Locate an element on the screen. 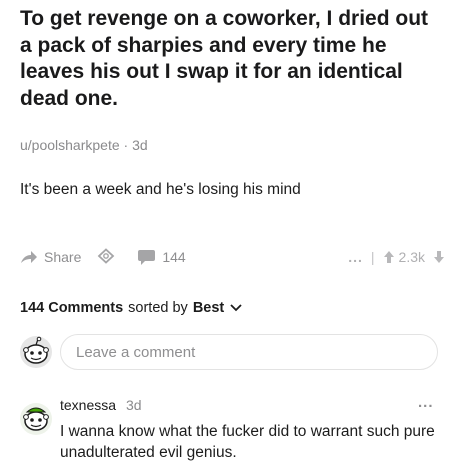  comments-button: 144 is located at coordinates (161, 257).